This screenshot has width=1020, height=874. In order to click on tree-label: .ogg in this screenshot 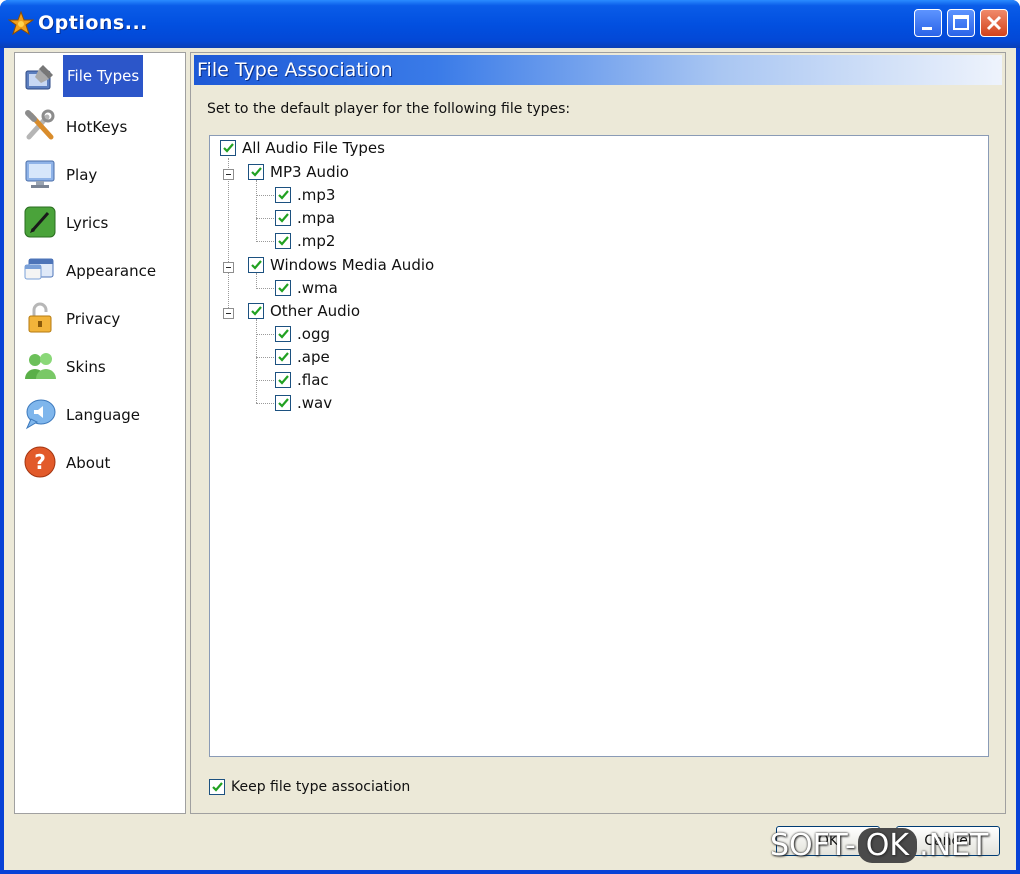, I will do `click(313, 334)`.